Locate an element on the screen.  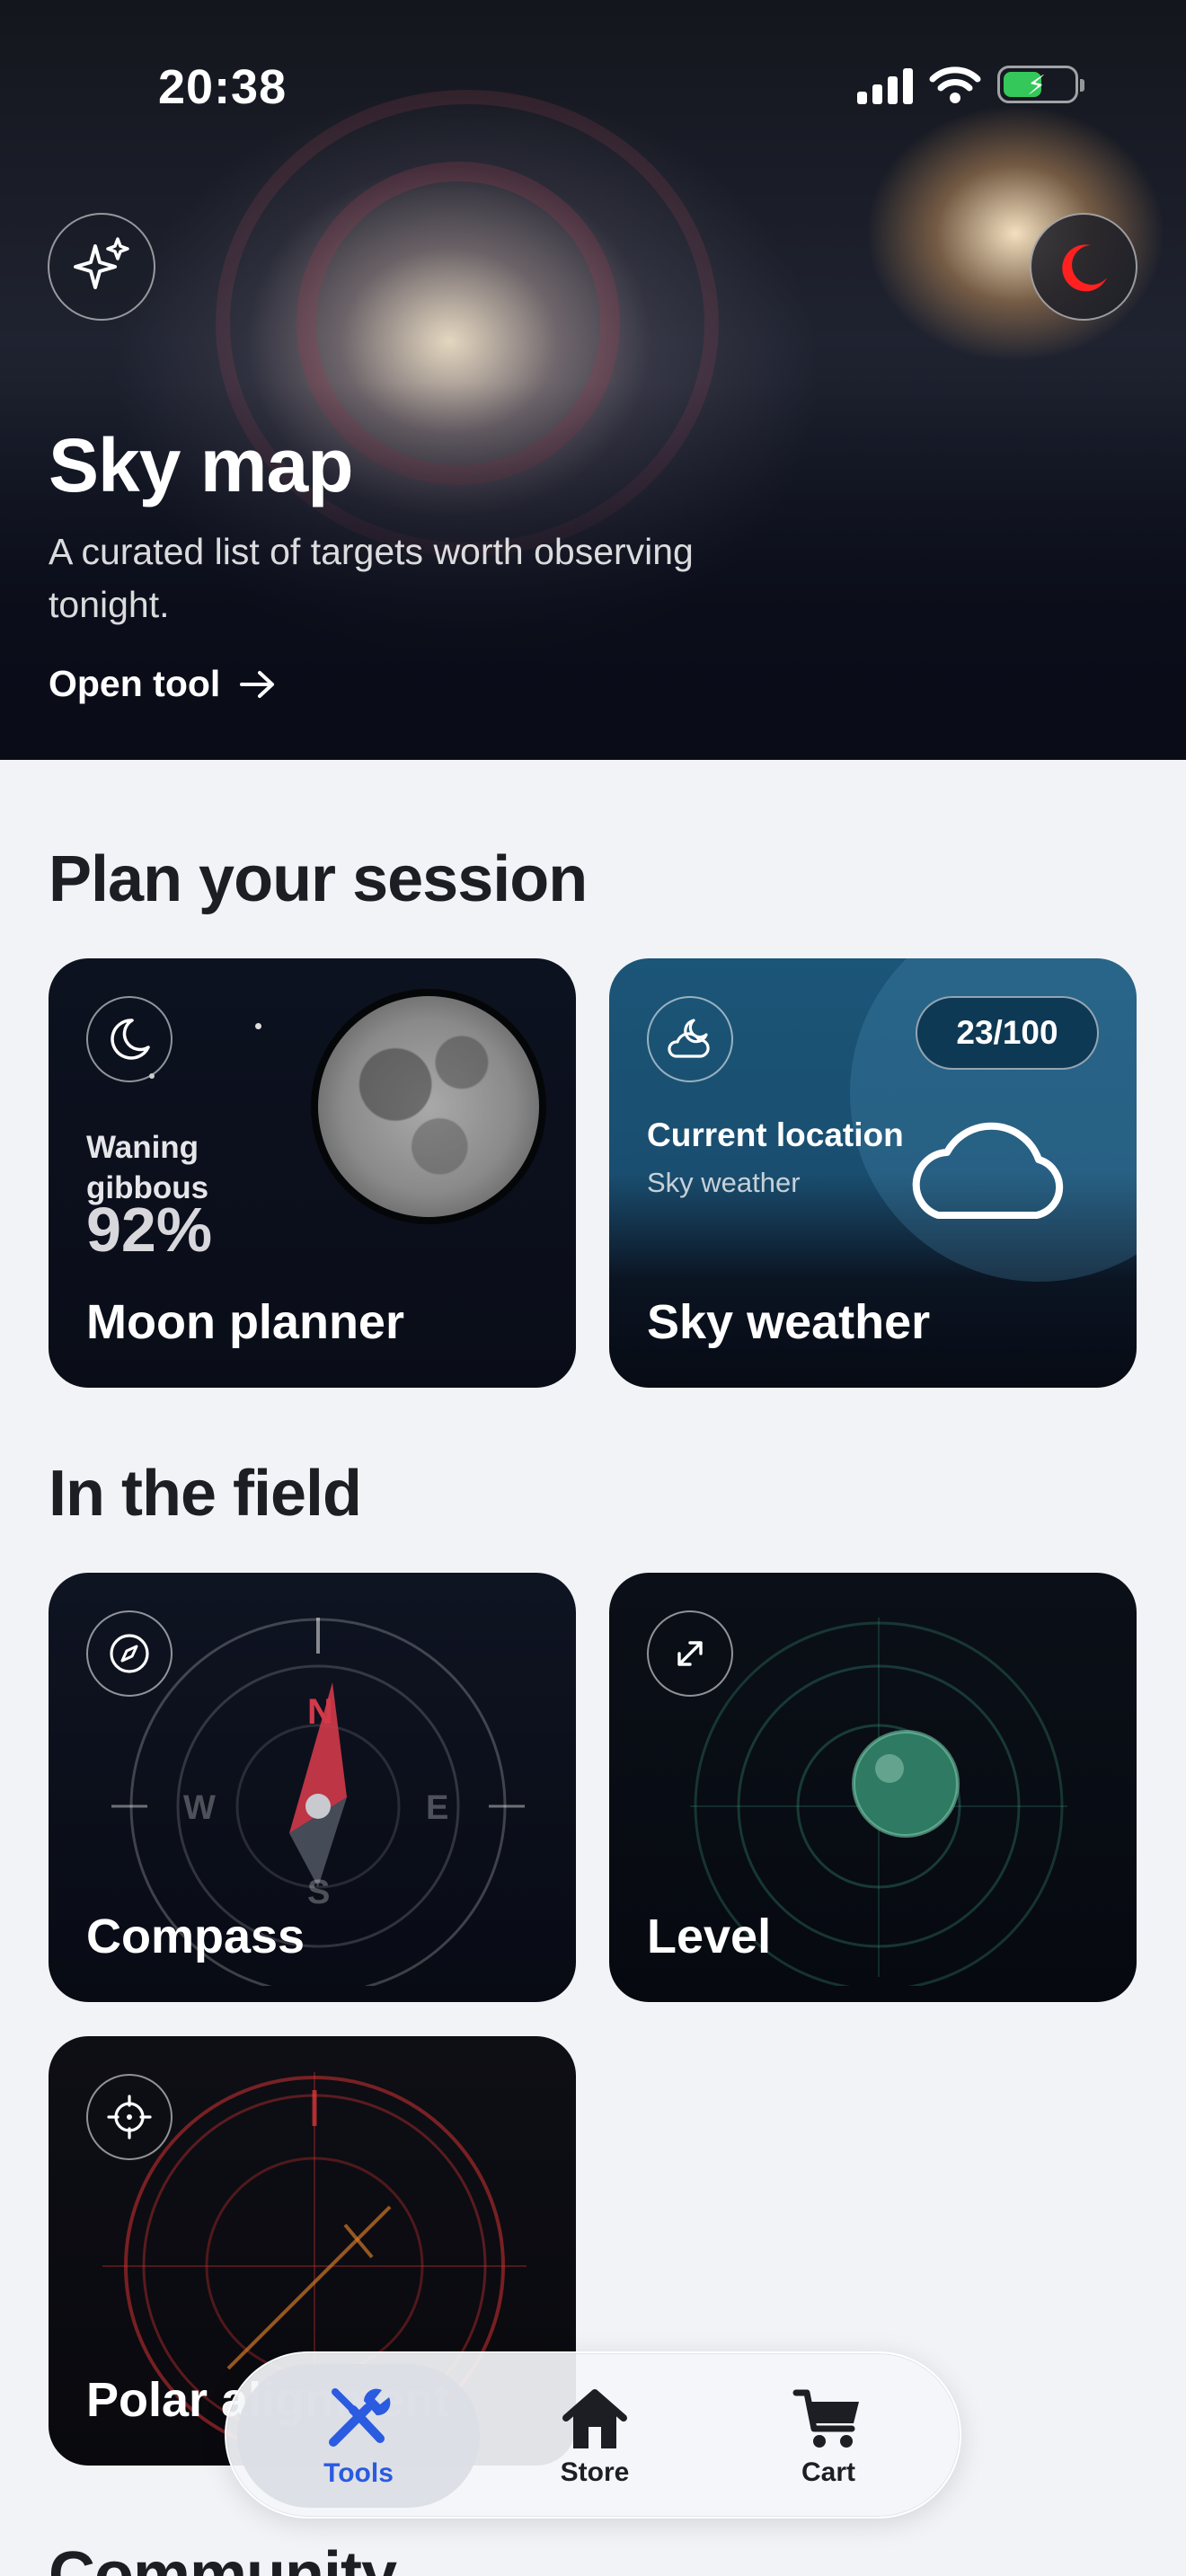
moon-red-icon is located at coordinates (1084, 268).